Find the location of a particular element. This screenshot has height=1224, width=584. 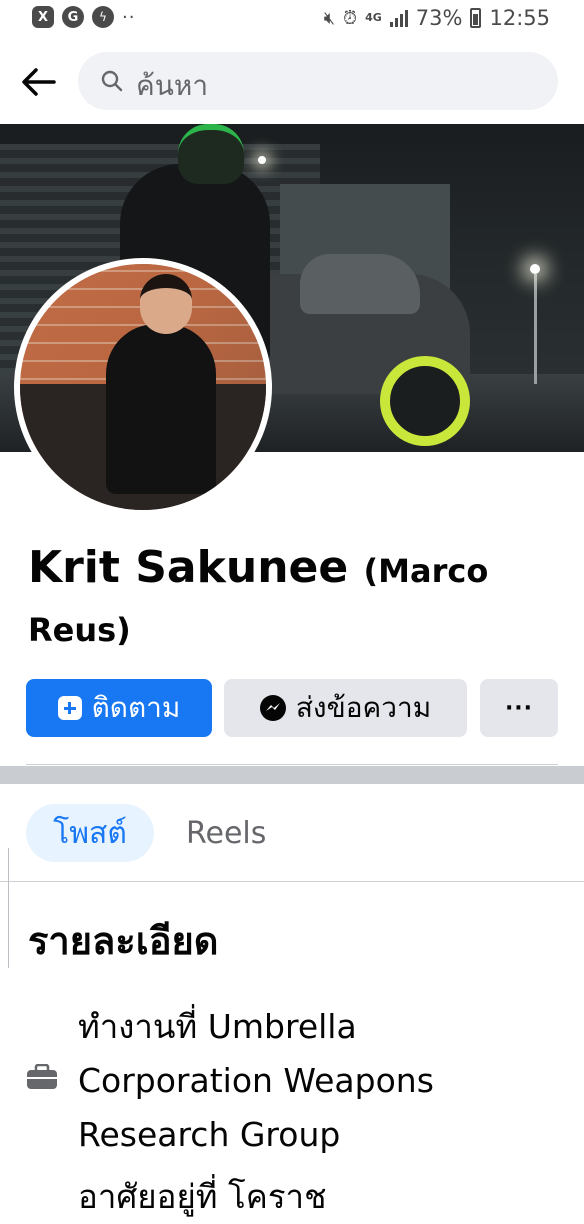

more-icon: ··· is located at coordinates (519, 708).